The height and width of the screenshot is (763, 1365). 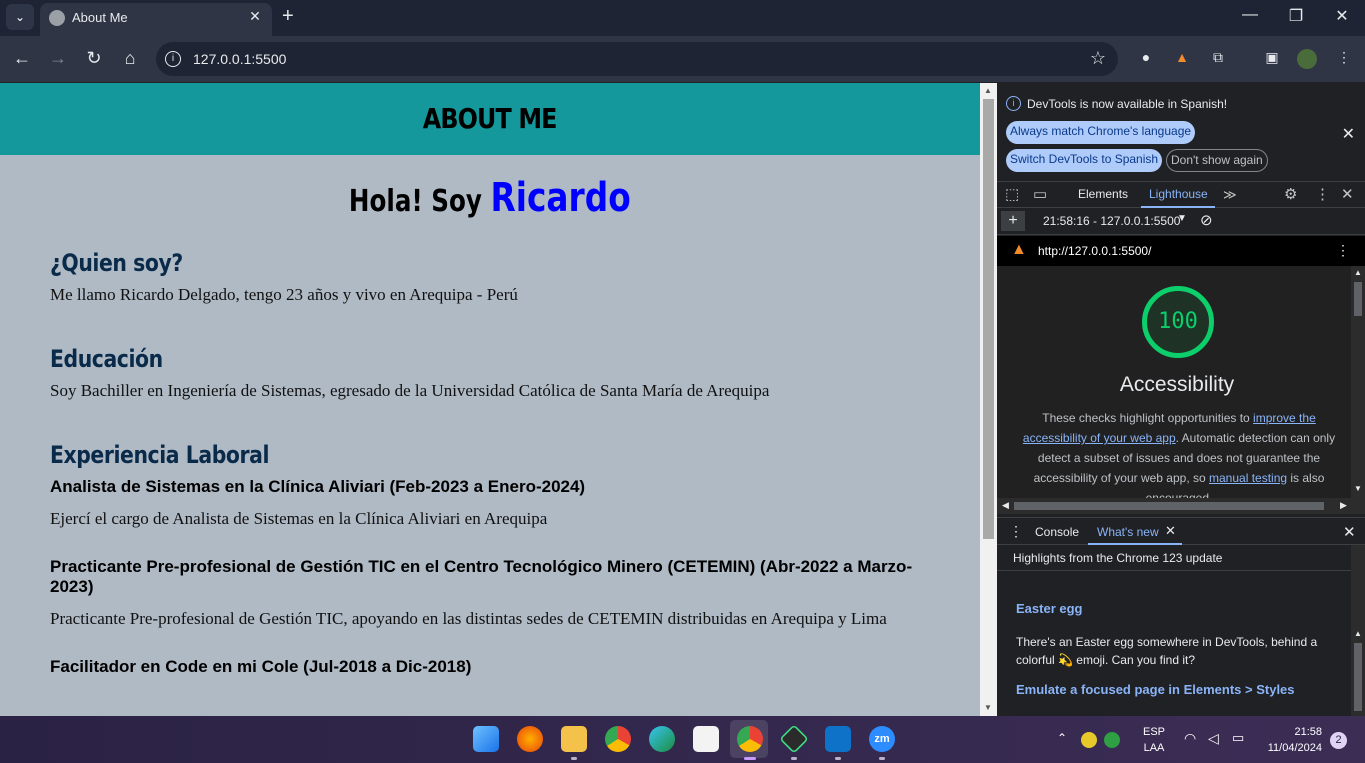 I want to click on drawer-menu-icon: ⋮, so click(x=1016, y=531).